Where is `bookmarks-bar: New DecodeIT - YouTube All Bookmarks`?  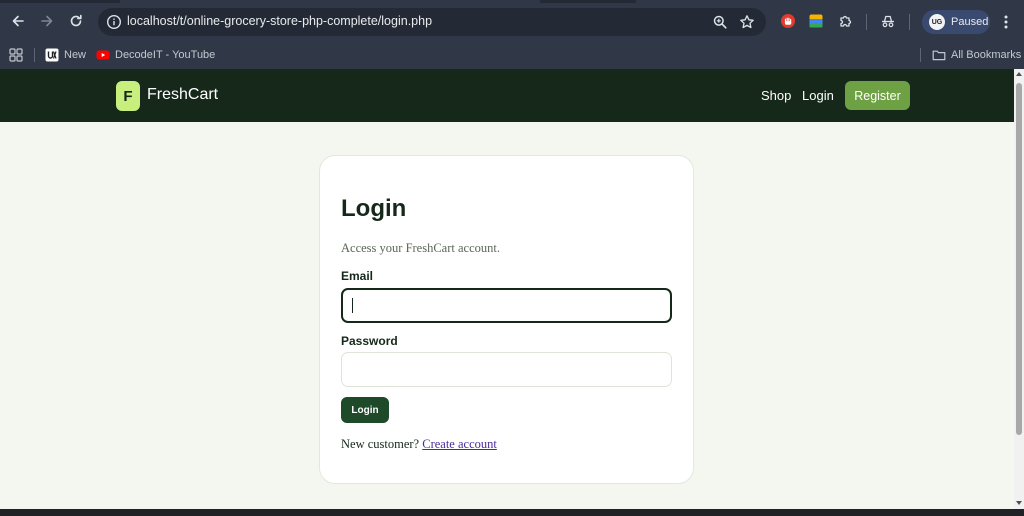
bookmarks-bar: New DecodeIT - YouTube All Bookmarks is located at coordinates (512, 55).